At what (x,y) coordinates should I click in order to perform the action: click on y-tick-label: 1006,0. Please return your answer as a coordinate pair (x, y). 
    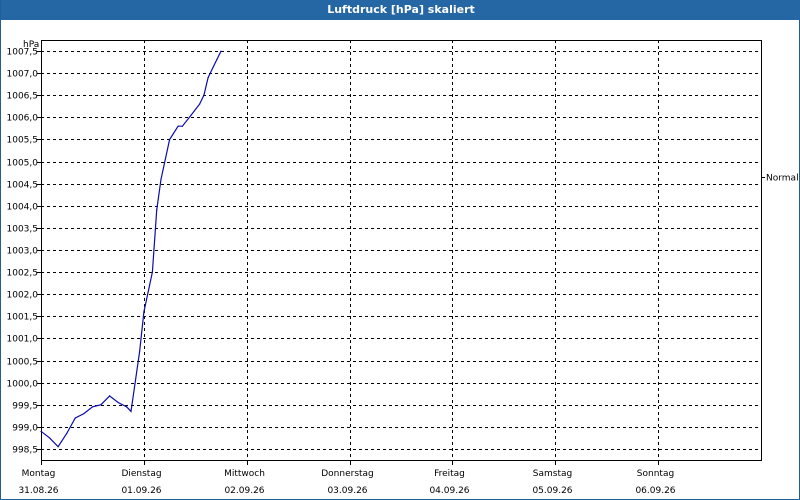
    Looking at the image, I should click on (23, 119).